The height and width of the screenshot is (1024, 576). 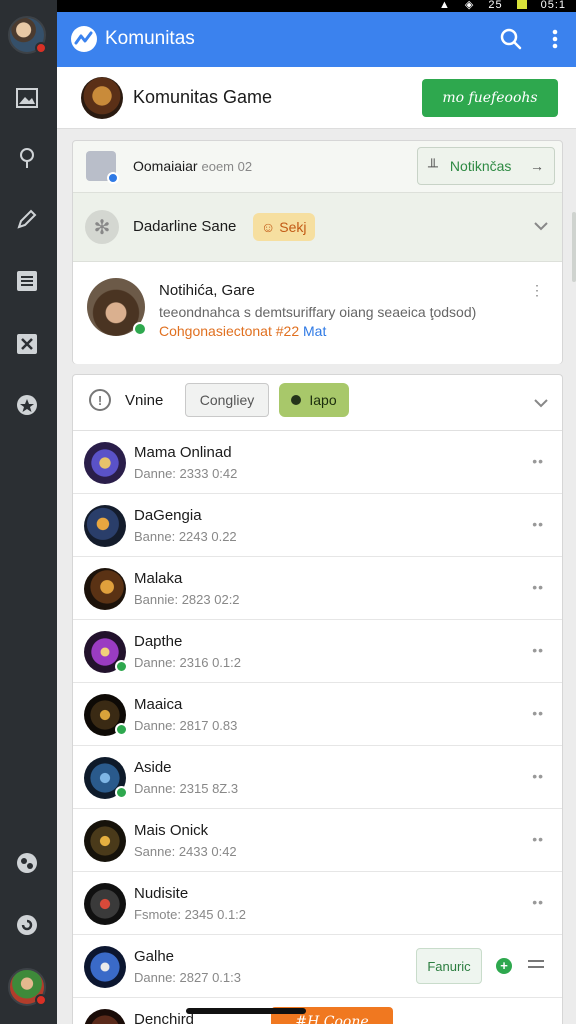 I want to click on list-item: Galhe Danne: 2827 0.1:3 Fanuric +, so click(x=317, y=966).